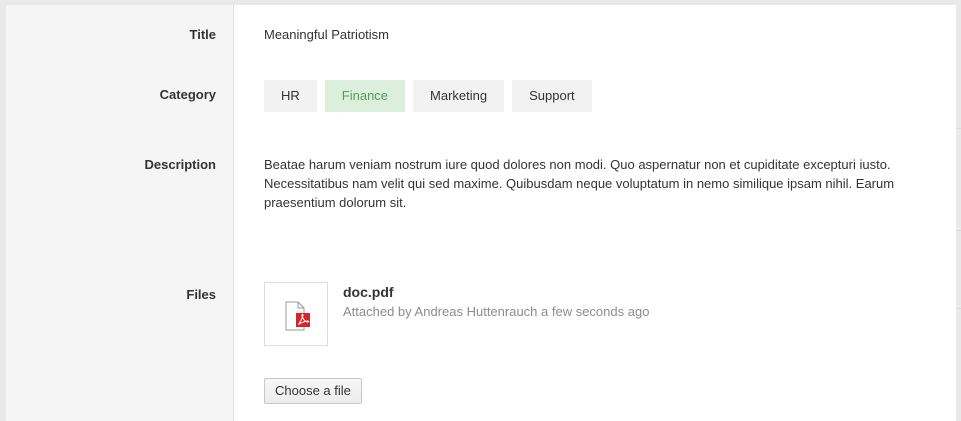 The width and height of the screenshot is (961, 421). I want to click on file-thumbnail, so click(296, 314).